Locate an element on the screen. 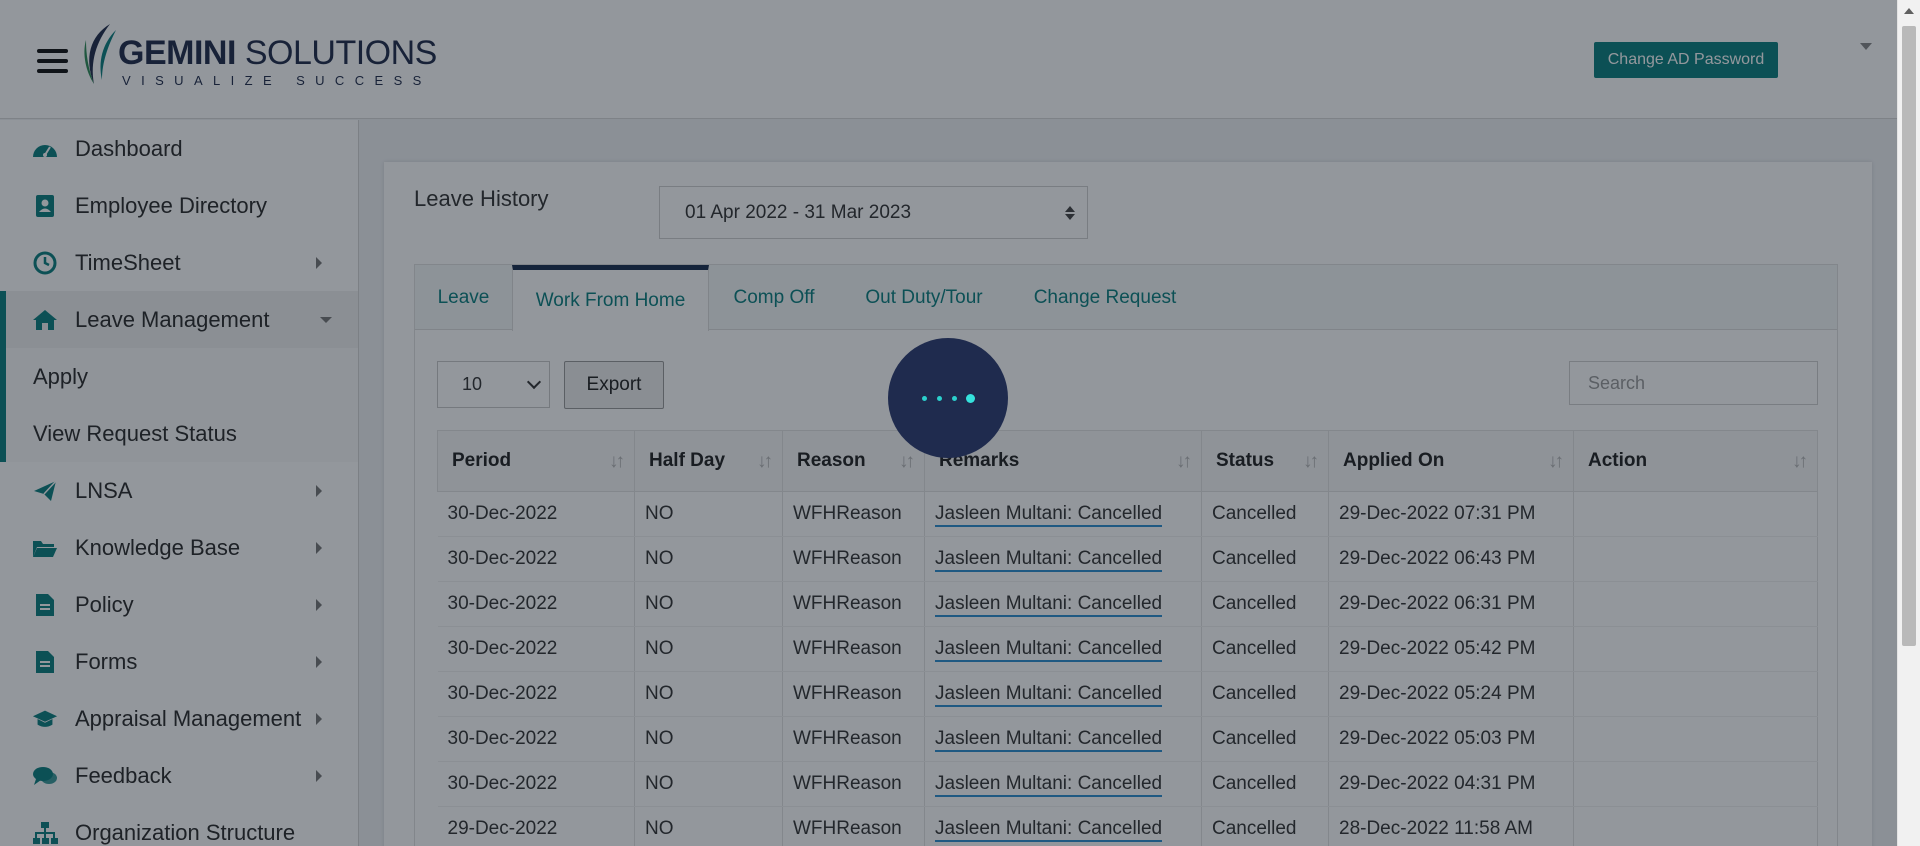 This screenshot has height=846, width=1920. page-scrollbar is located at coordinates (1908, 423).